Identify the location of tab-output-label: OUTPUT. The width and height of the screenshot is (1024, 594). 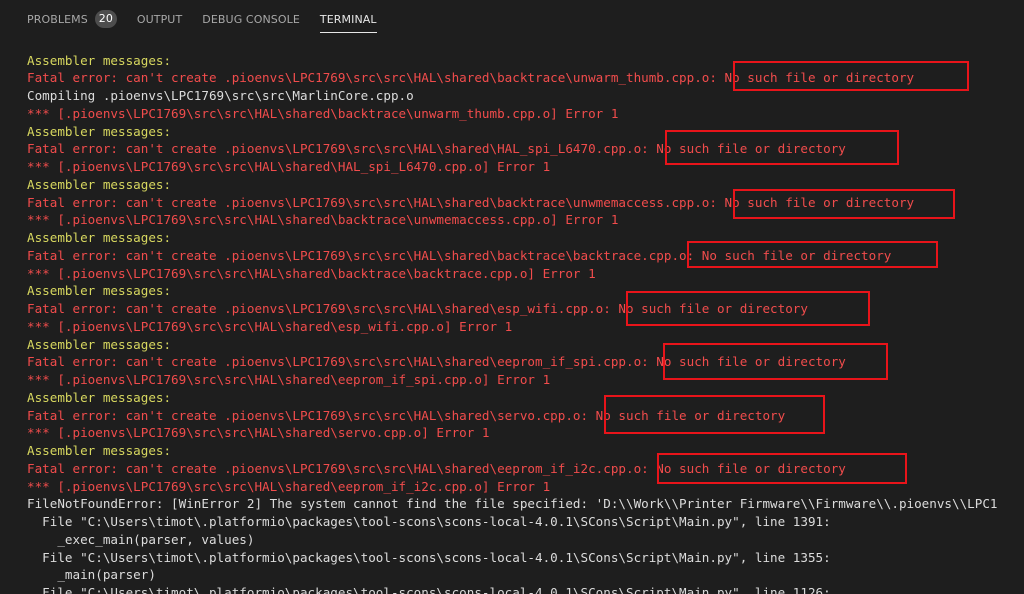
(159, 19).